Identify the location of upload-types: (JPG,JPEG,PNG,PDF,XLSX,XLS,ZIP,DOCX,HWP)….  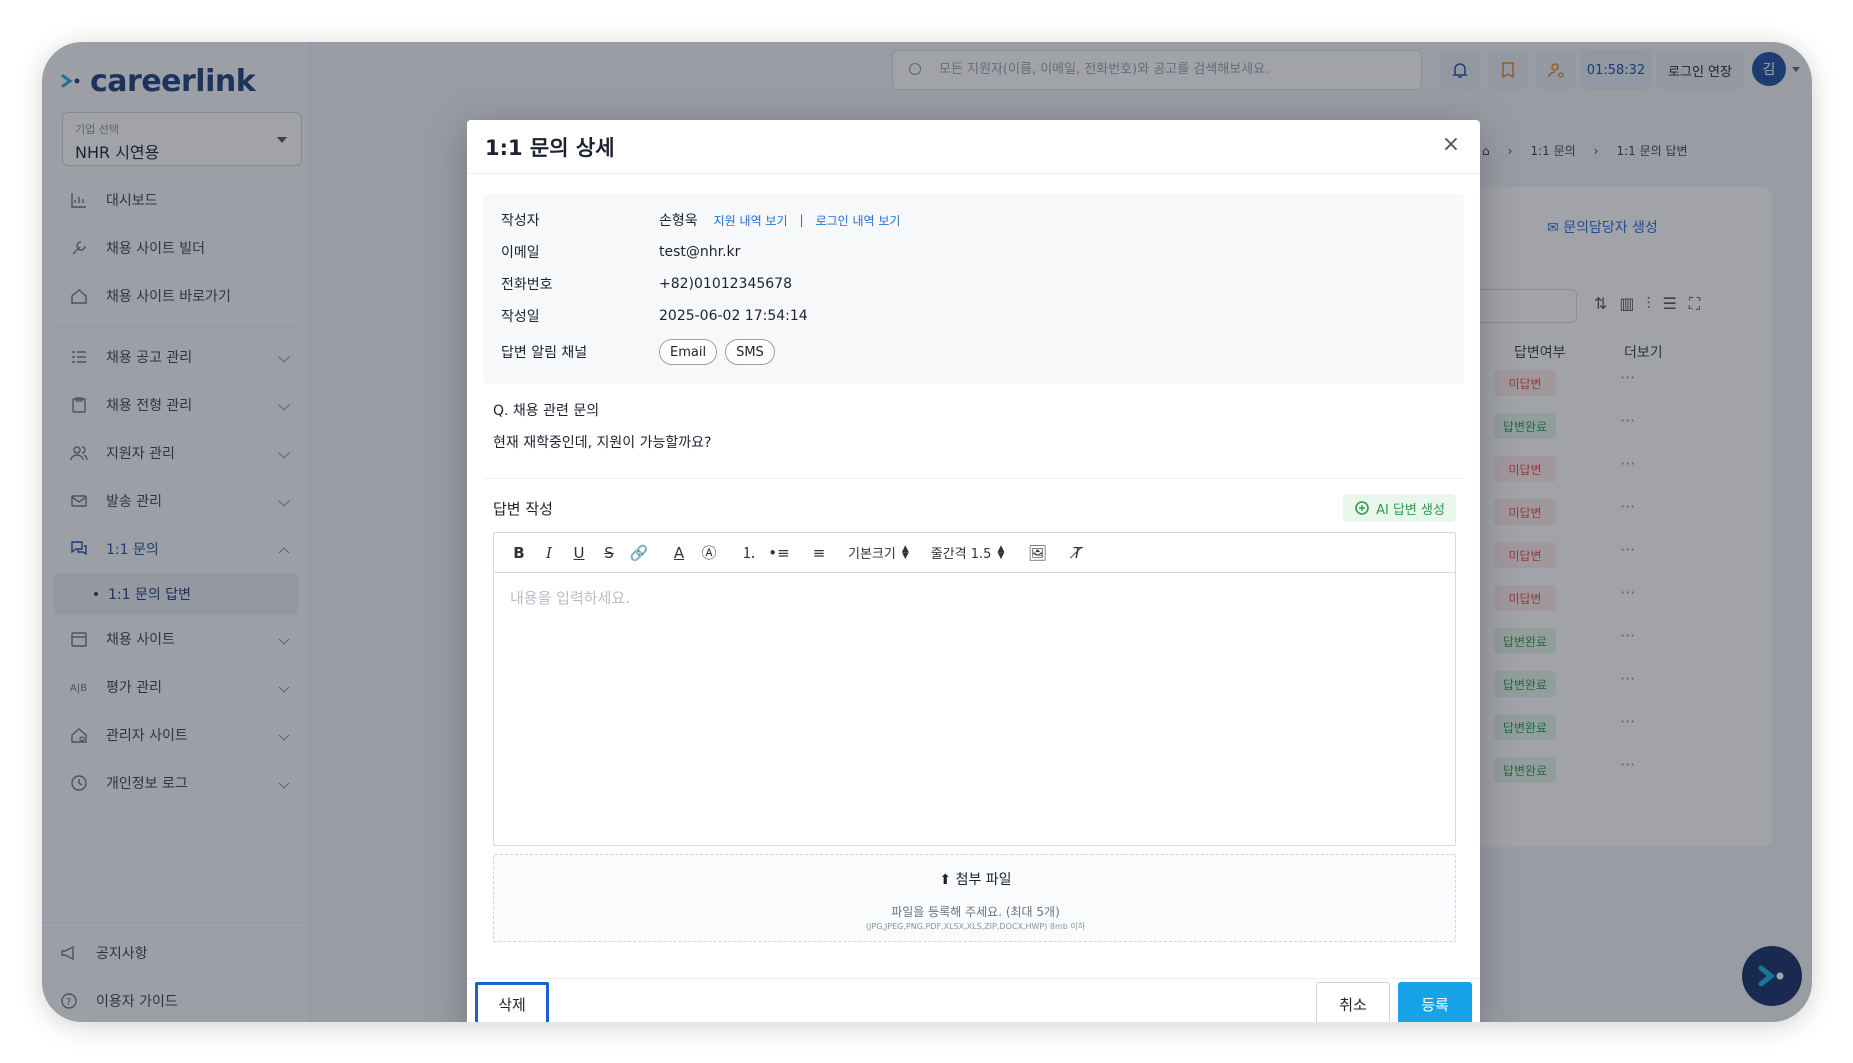
(975, 926).